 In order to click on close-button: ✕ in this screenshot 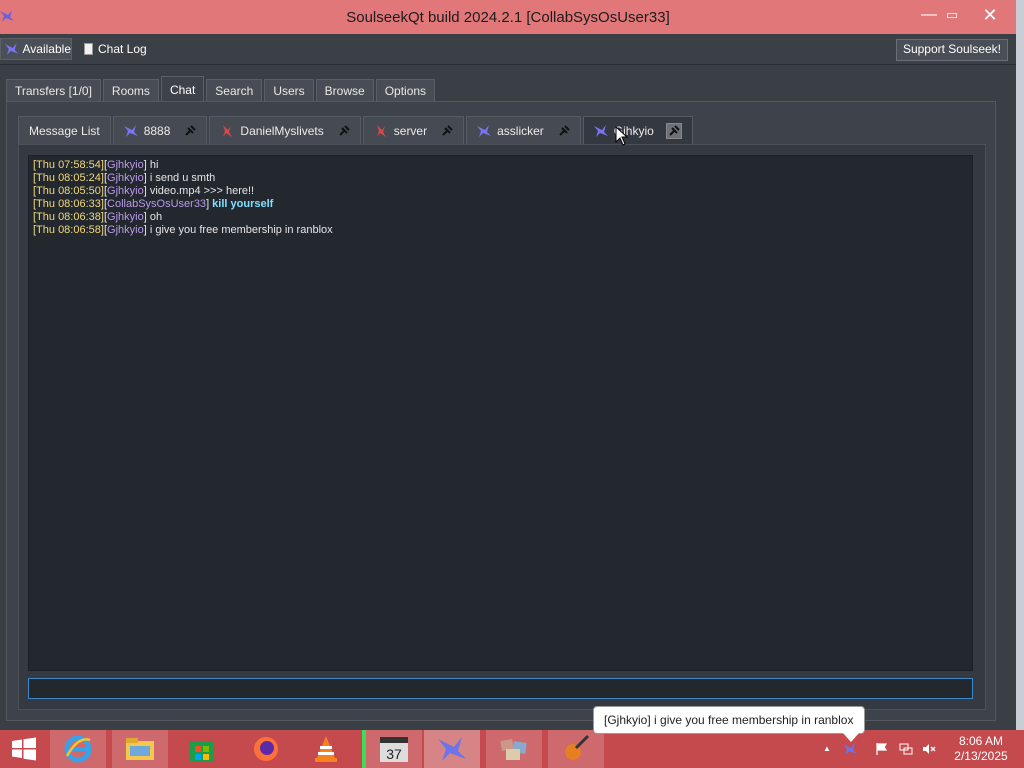, I will do `click(990, 15)`.